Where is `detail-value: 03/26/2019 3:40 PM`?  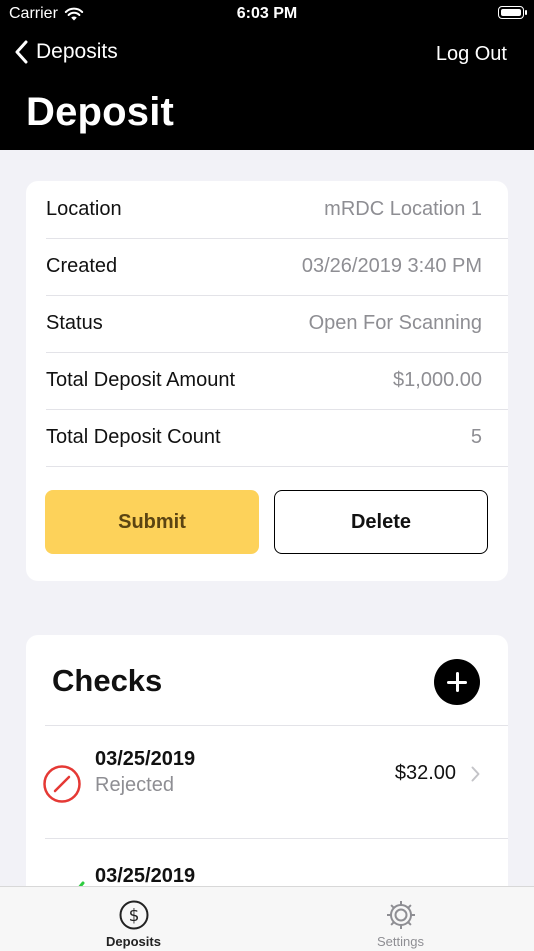 detail-value: 03/26/2019 3:40 PM is located at coordinates (391, 266).